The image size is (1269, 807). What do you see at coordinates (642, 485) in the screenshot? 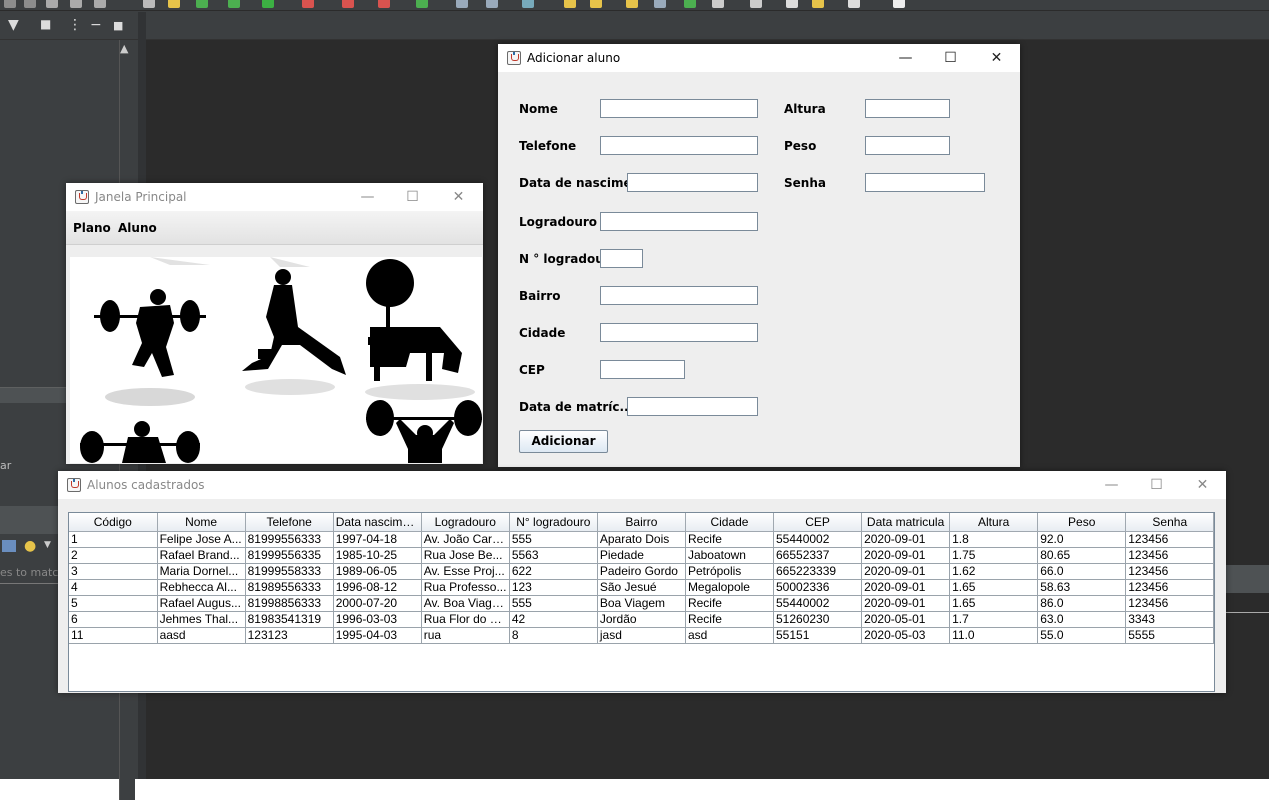
I see `students-titlebar: Alunos cadastrados — ☐ ✕` at bounding box center [642, 485].